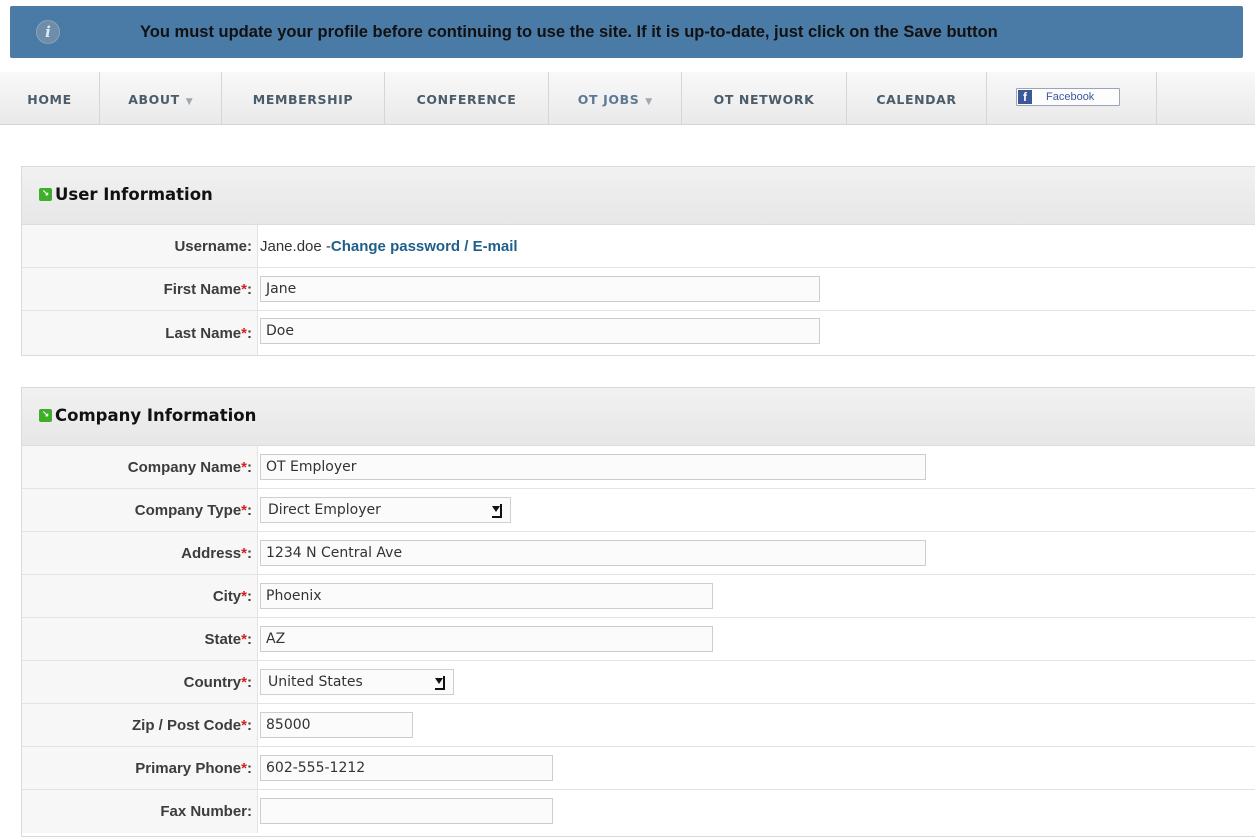 This screenshot has height=837, width=1255. What do you see at coordinates (186, 725) in the screenshot?
I see `zip-label-text: Zip / Post Code` at bounding box center [186, 725].